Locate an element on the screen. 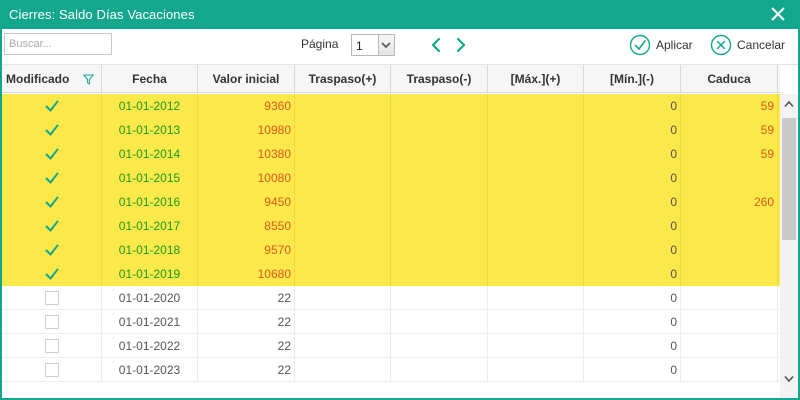  table-row: 01-01-2013 10980 0 59 is located at coordinates (391, 130).